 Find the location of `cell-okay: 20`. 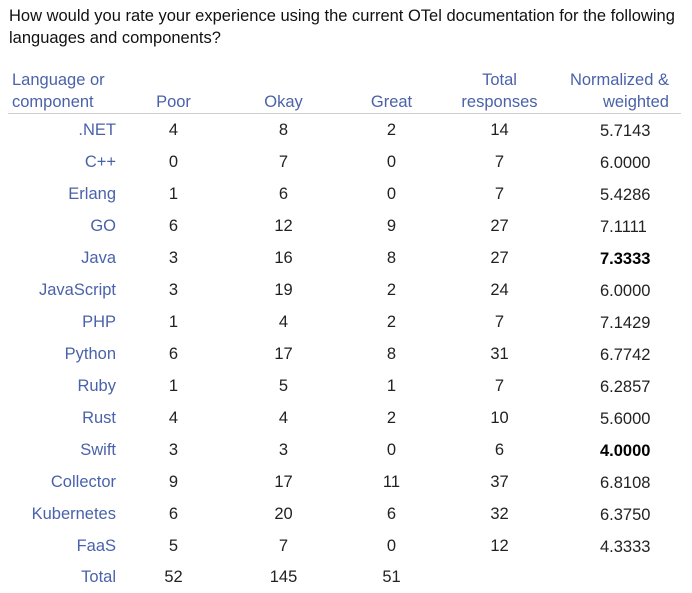

cell-okay: 20 is located at coordinates (283, 514).